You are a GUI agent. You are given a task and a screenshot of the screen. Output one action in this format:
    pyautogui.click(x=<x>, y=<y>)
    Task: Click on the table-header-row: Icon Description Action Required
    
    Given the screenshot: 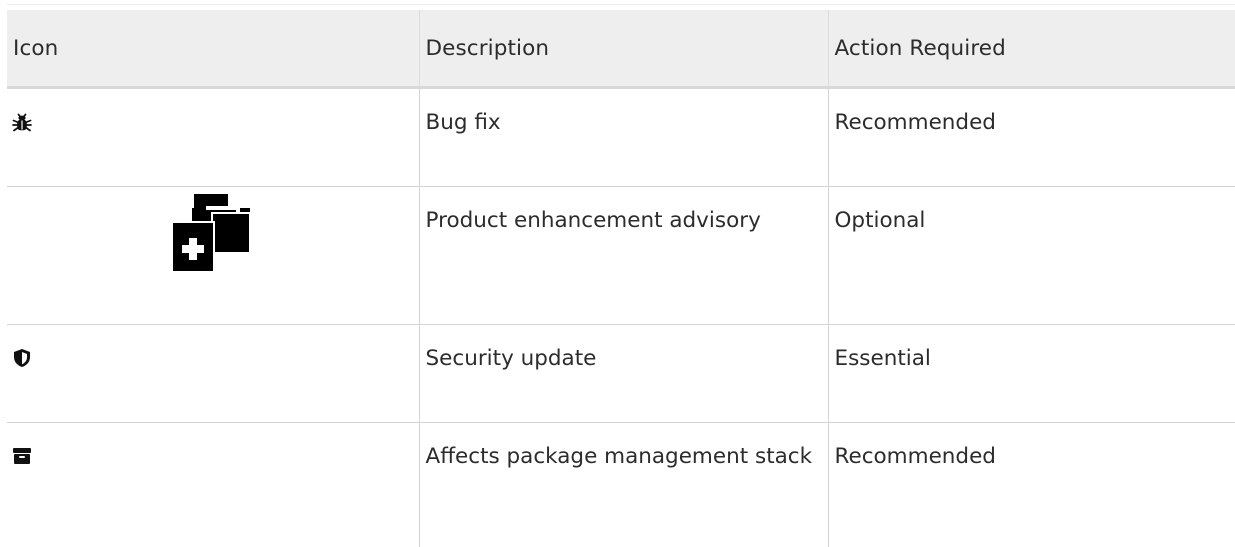 What is the action you would take?
    pyautogui.click(x=621, y=49)
    